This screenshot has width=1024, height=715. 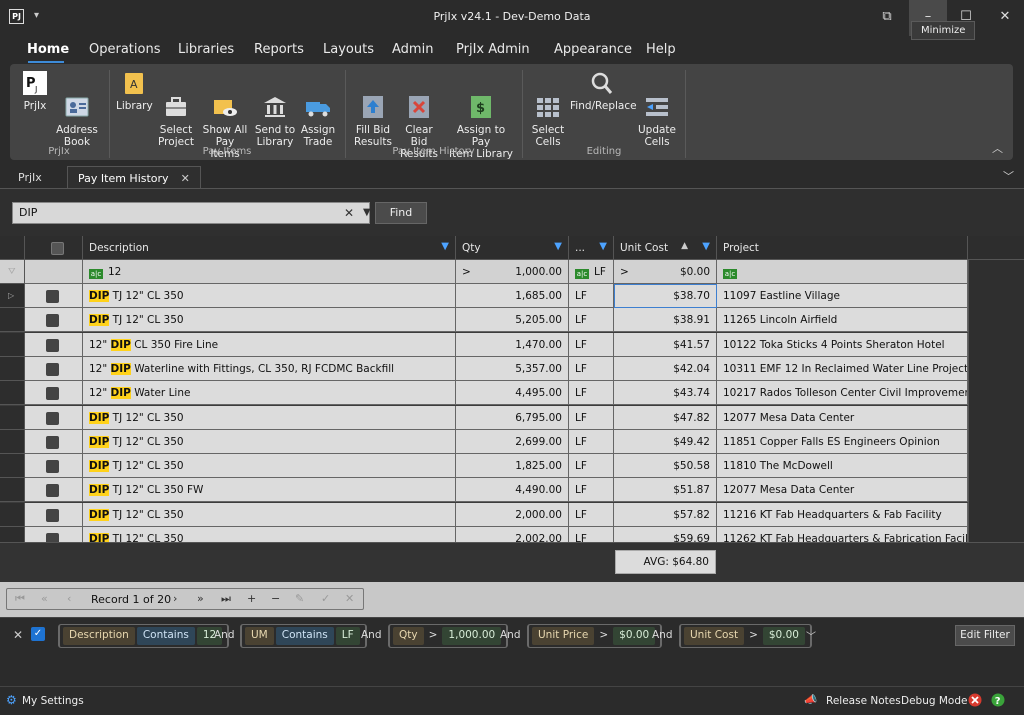 I want to click on qty-cell: 5,357.00, so click(x=512, y=368).